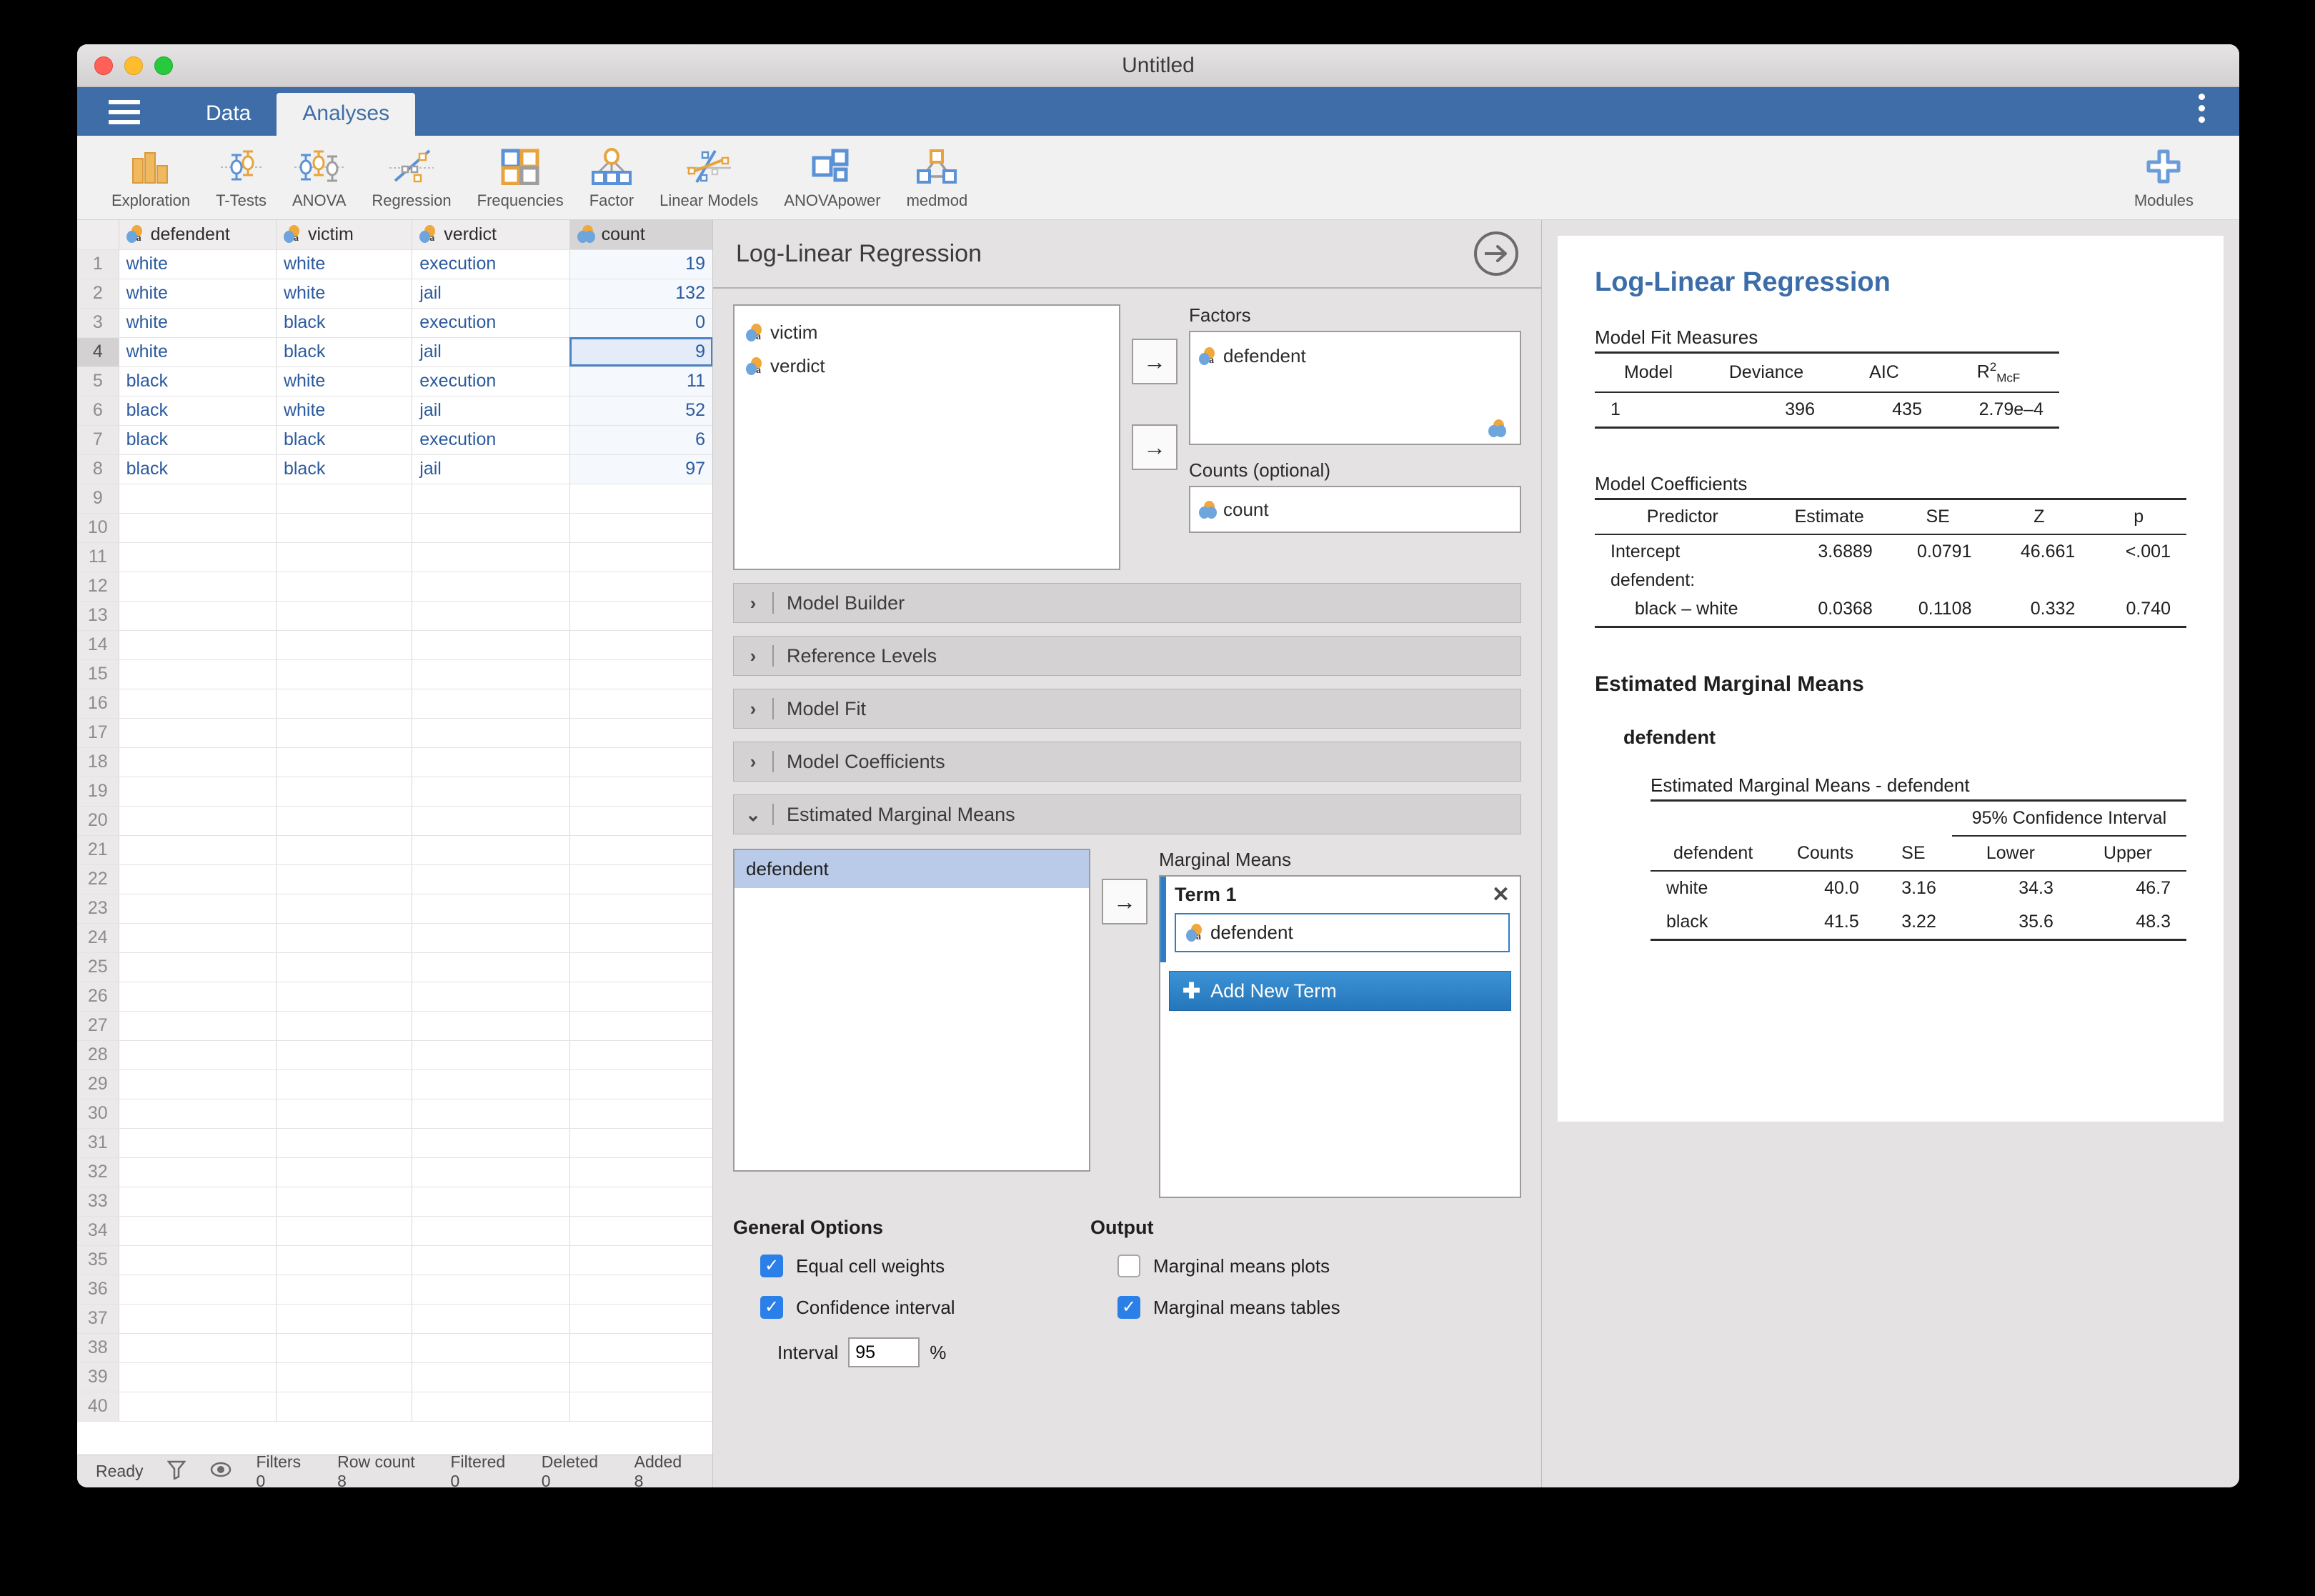 The height and width of the screenshot is (1596, 2315). I want to click on emm-available-list: defendent, so click(911, 1010).